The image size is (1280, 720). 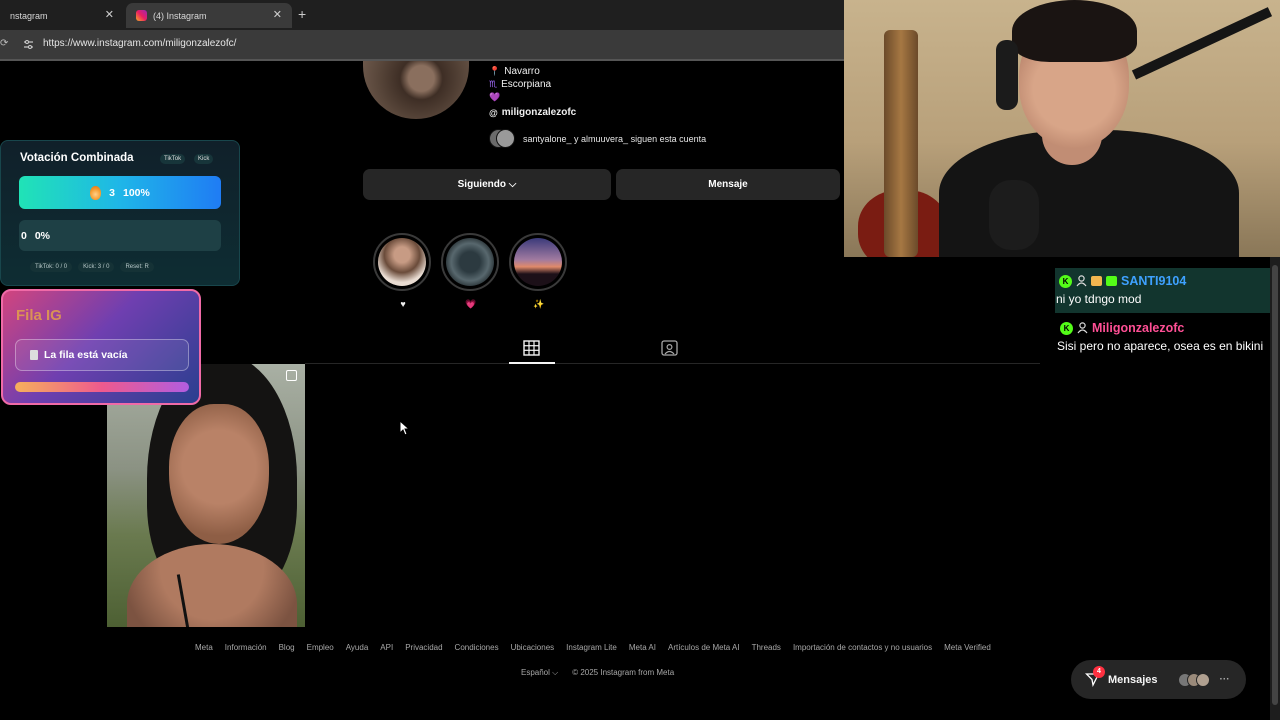 What do you see at coordinates (514, 71) in the screenshot?
I see `bio-location: 📍 Navarro` at bounding box center [514, 71].